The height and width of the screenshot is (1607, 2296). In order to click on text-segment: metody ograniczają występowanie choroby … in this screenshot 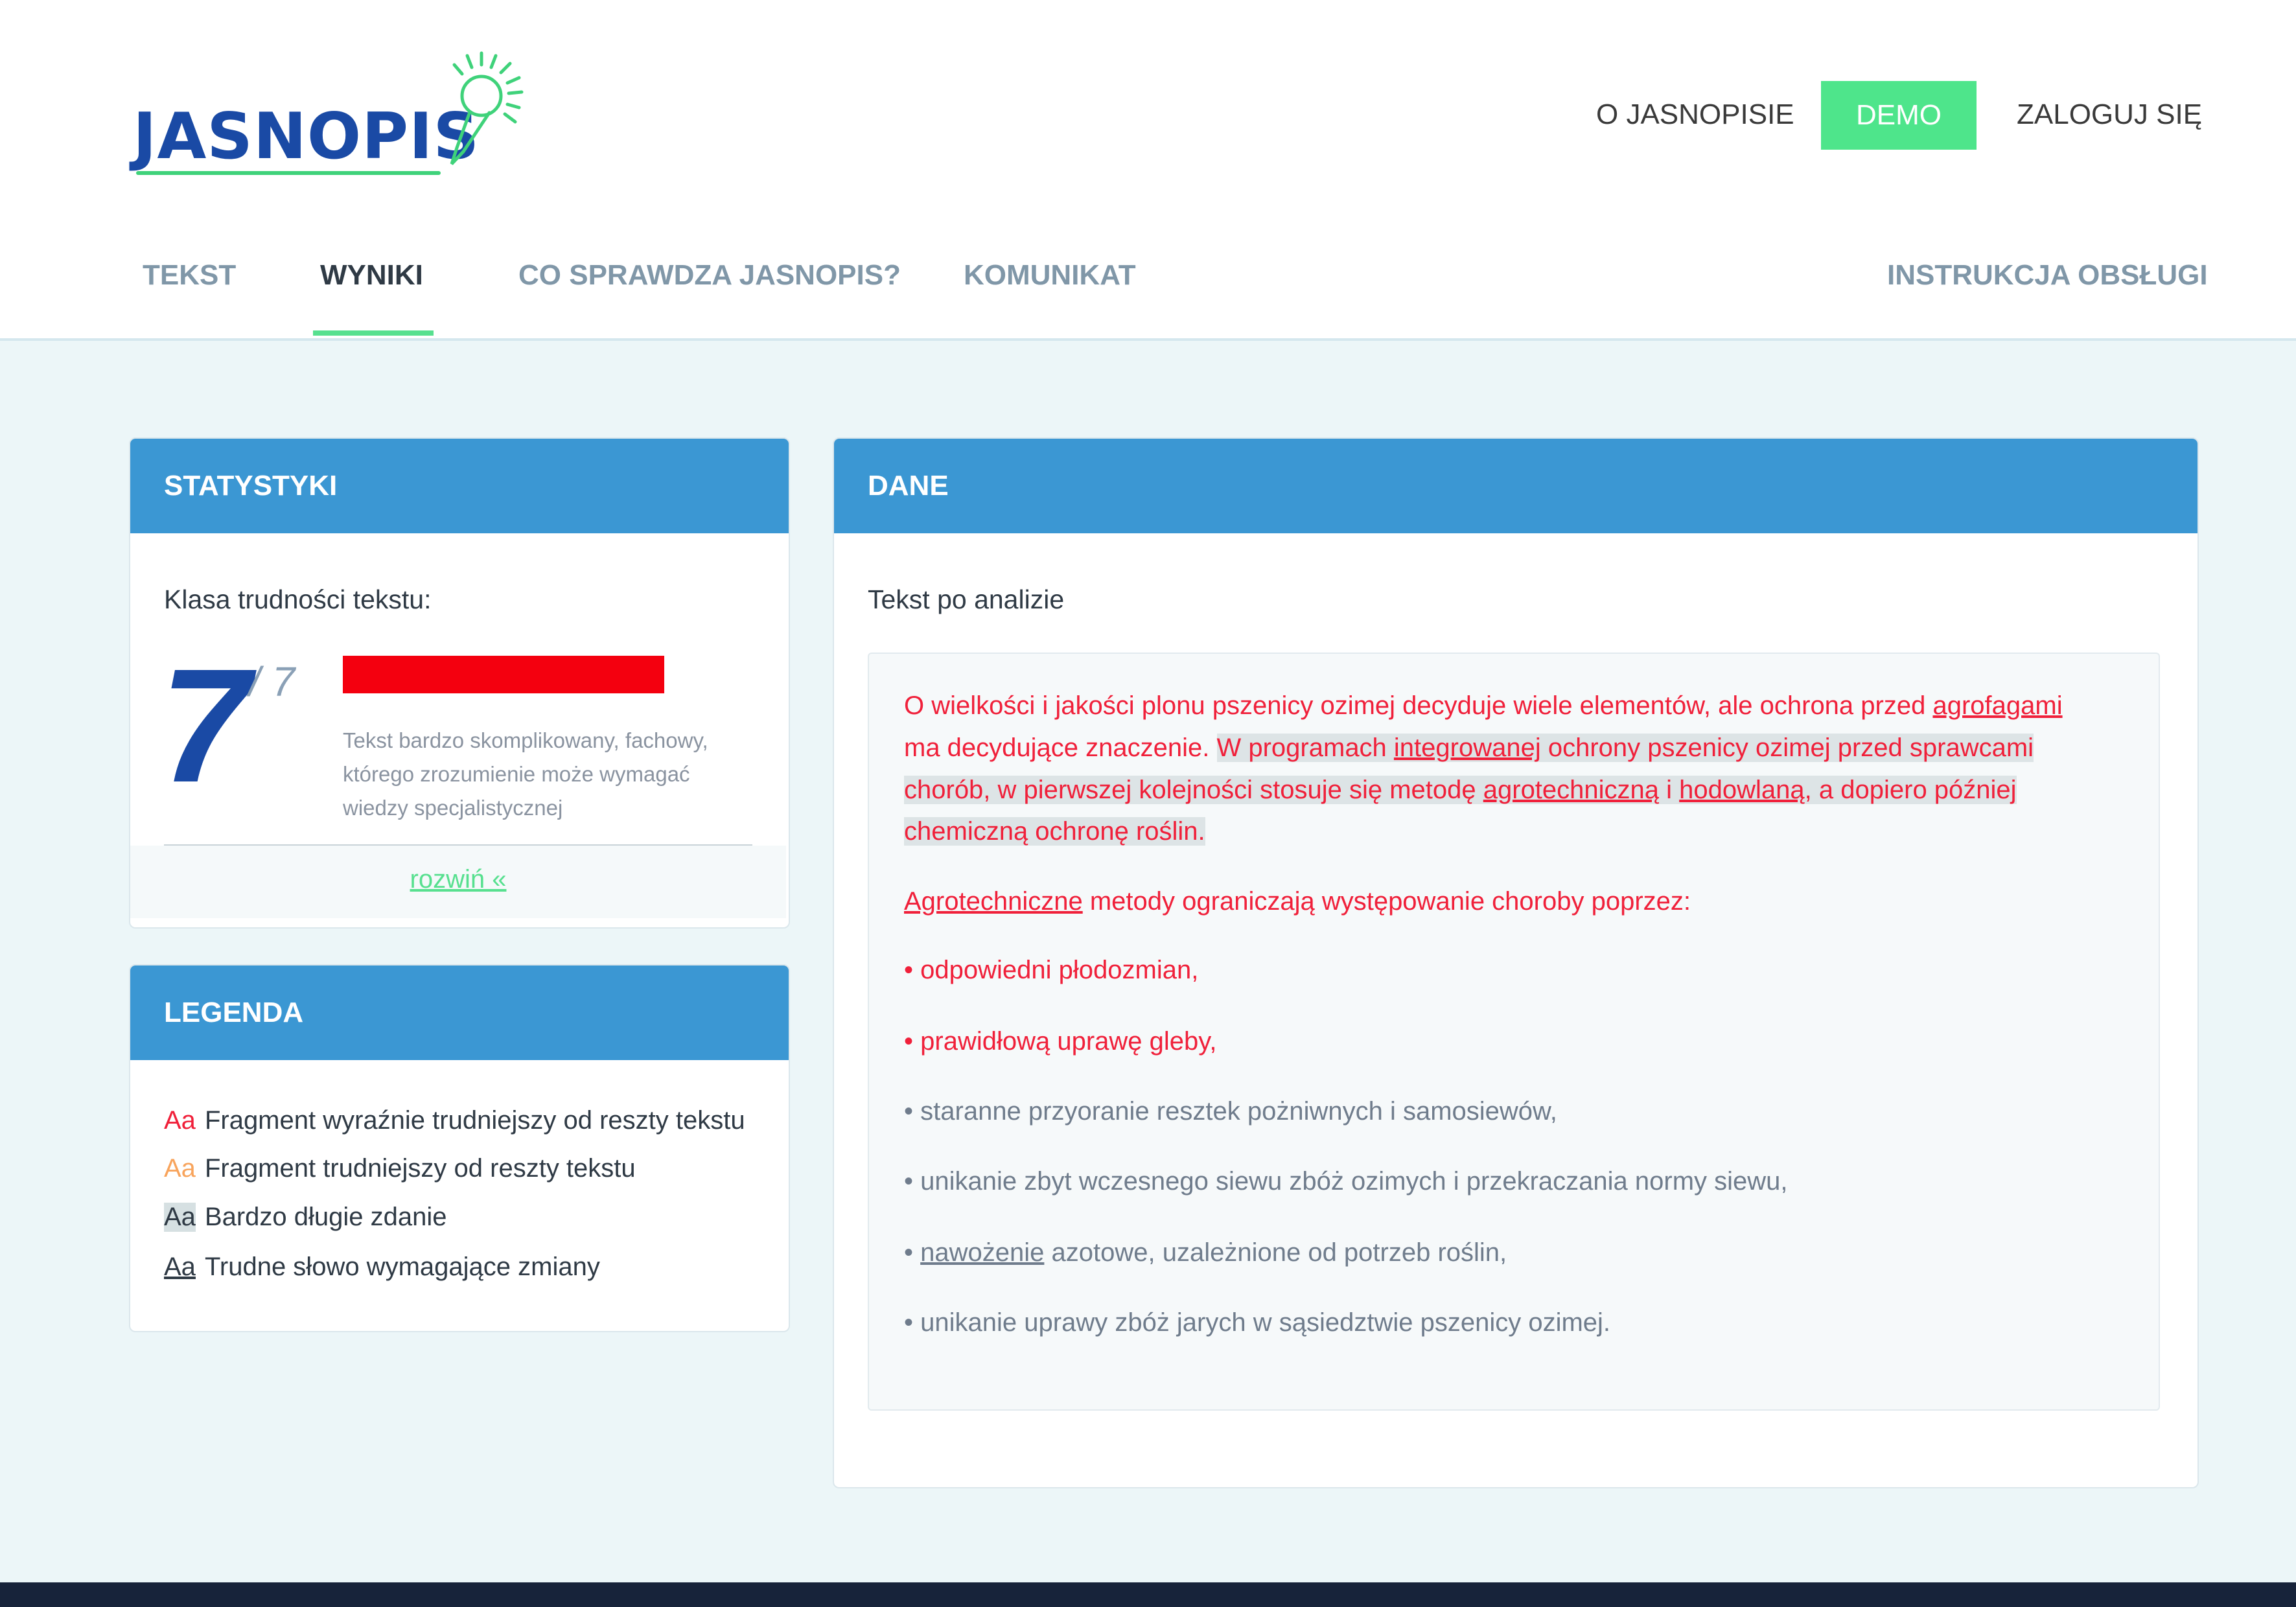, I will do `click(1386, 901)`.